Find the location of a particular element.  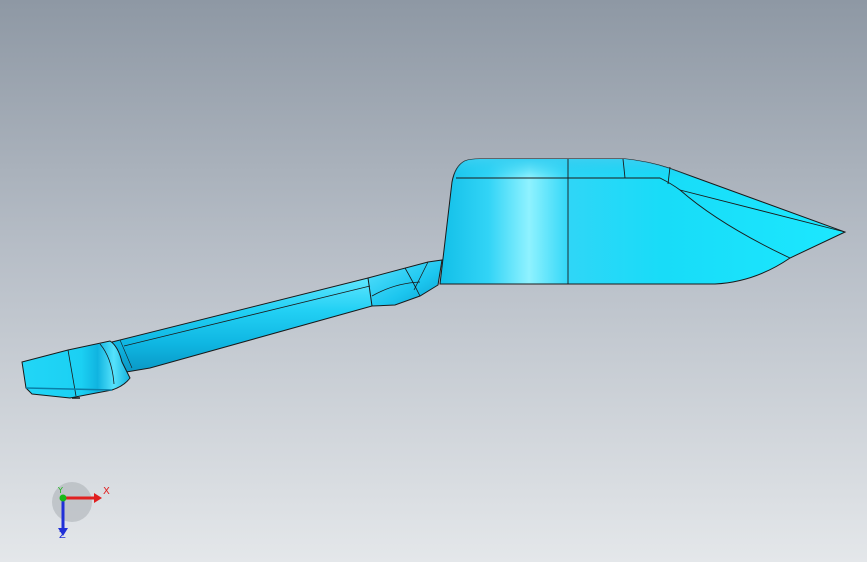

coordinate-triad is located at coordinates (77, 509).